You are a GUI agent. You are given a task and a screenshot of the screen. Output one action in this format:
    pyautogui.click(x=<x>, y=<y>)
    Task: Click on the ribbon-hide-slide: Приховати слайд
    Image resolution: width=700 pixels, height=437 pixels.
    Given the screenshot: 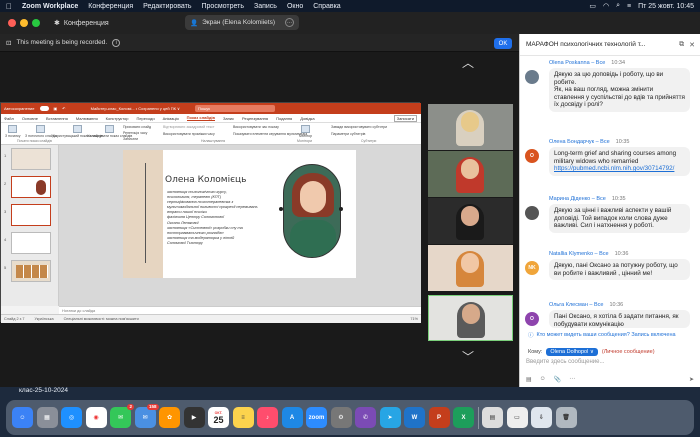 What is the action you would take?
    pyautogui.click(x=137, y=127)
    